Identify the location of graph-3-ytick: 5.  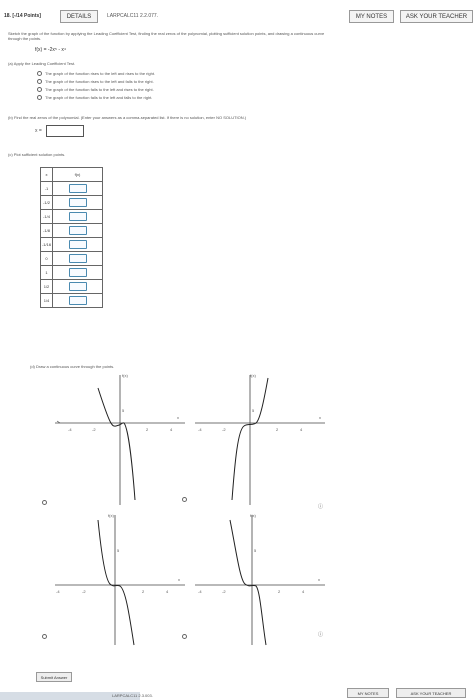
(118, 550).